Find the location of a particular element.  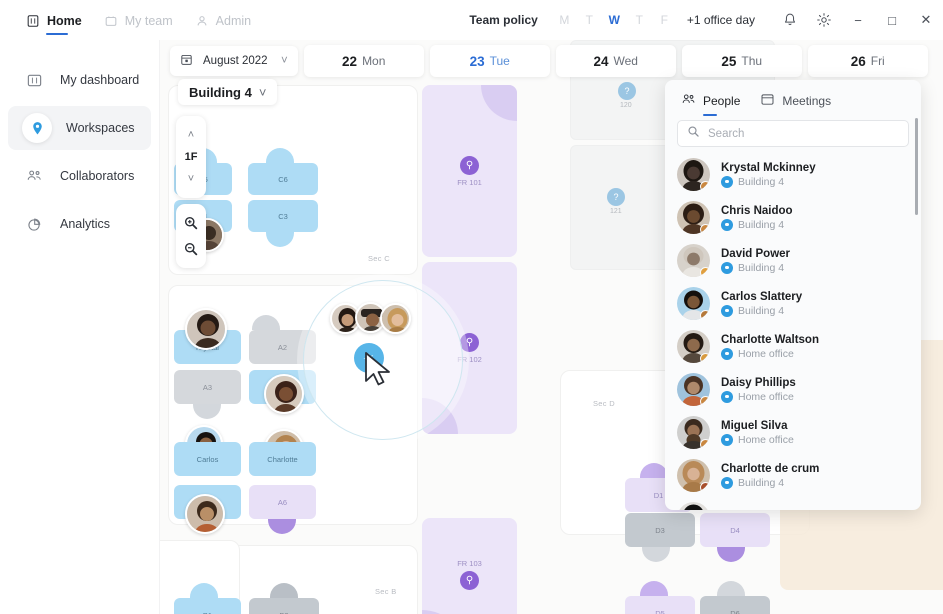

policy-day-fri: F is located at coordinates (664, 20).